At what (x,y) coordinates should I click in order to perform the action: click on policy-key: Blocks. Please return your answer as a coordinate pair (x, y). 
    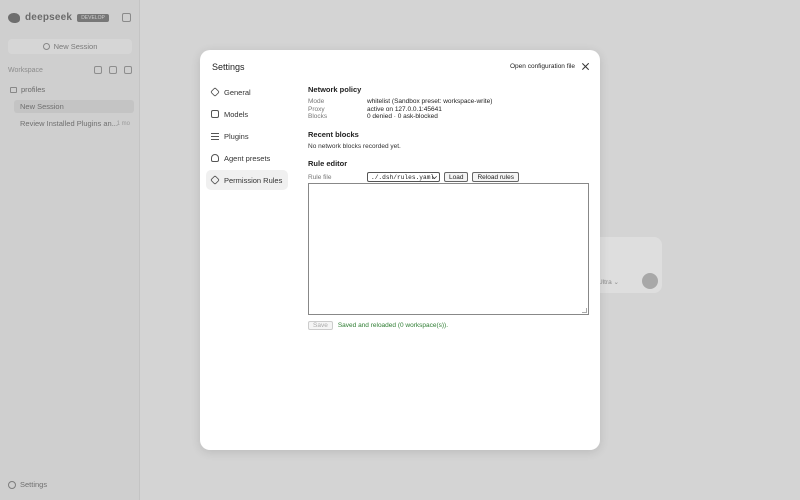
    Looking at the image, I should click on (318, 117).